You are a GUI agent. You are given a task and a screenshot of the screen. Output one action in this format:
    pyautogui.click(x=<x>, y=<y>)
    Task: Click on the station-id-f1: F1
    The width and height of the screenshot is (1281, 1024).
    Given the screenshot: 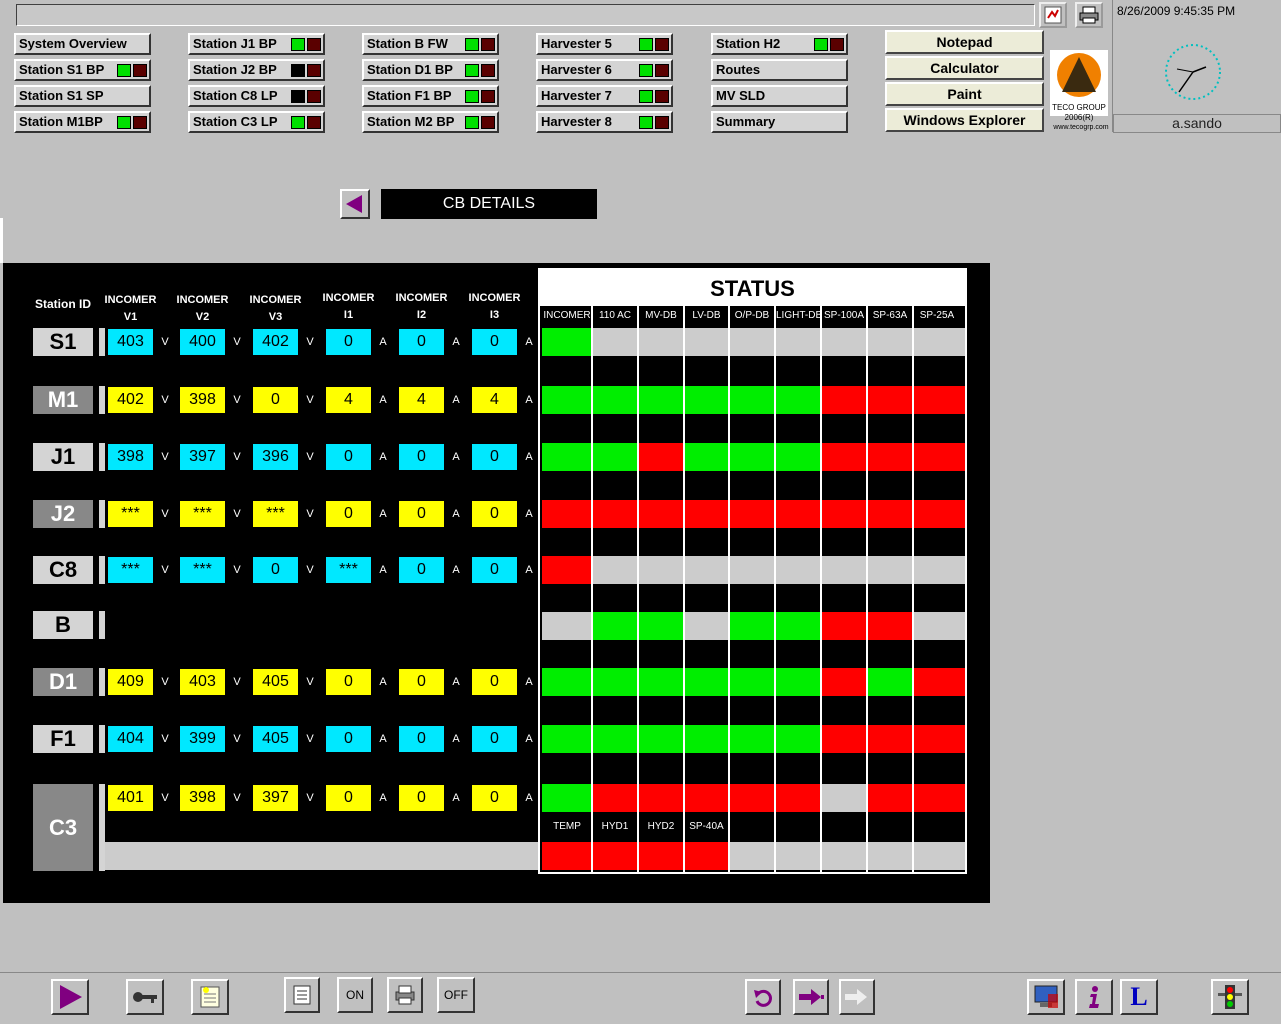 What is the action you would take?
    pyautogui.click(x=66, y=739)
    